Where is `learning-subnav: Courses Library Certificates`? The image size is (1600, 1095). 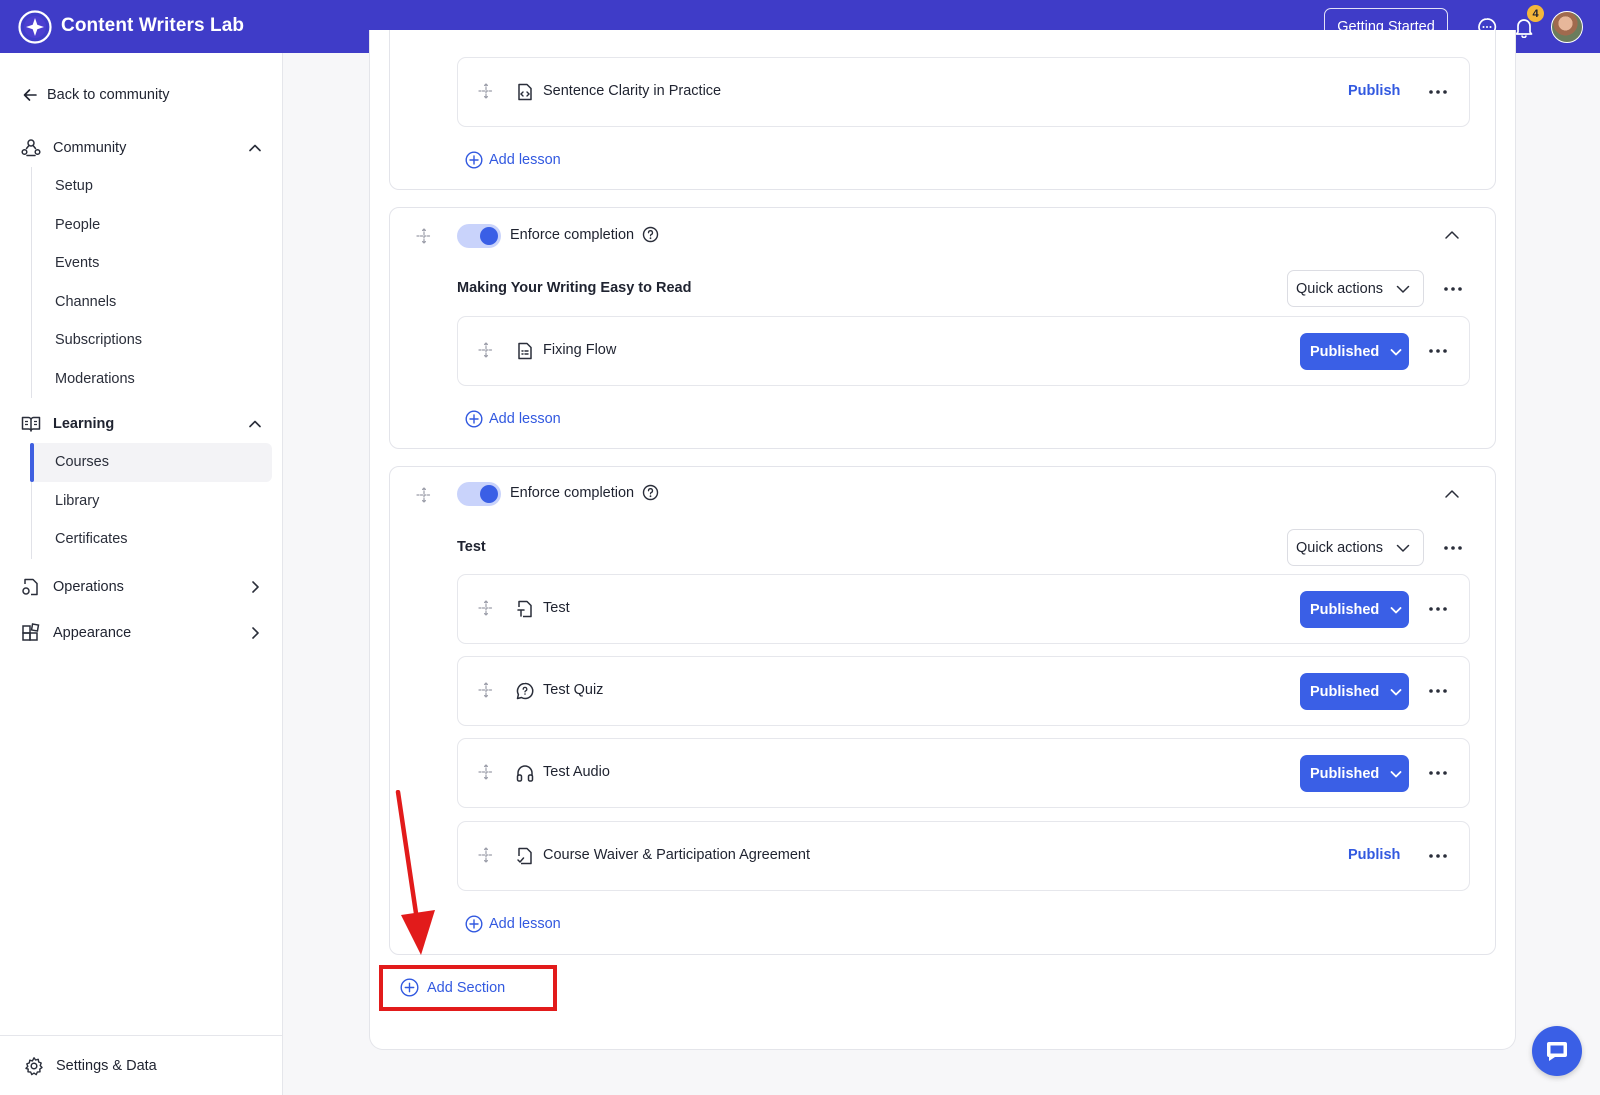 learning-subnav: Courses Library Certificates is located at coordinates (151, 501).